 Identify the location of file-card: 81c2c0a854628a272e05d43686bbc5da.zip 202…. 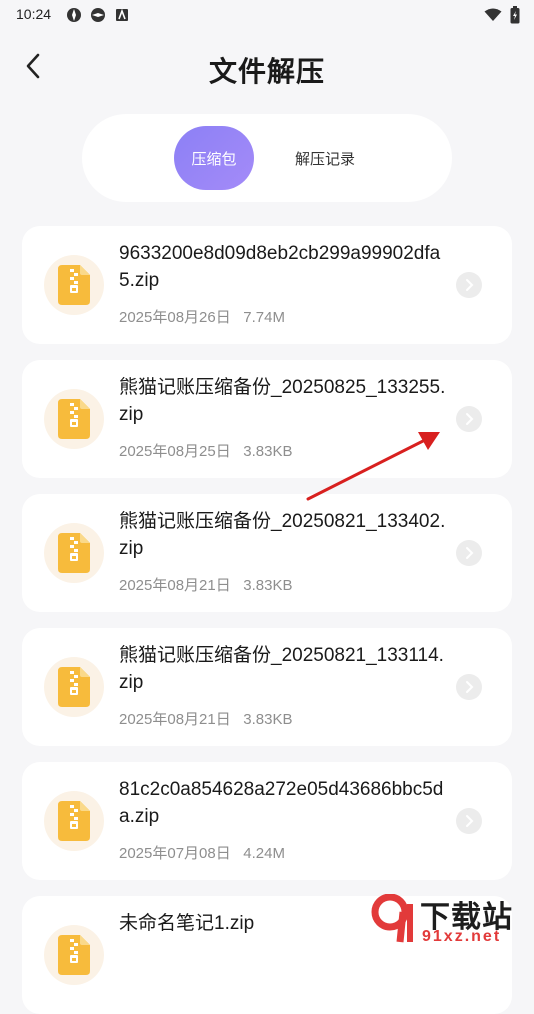
(267, 821).